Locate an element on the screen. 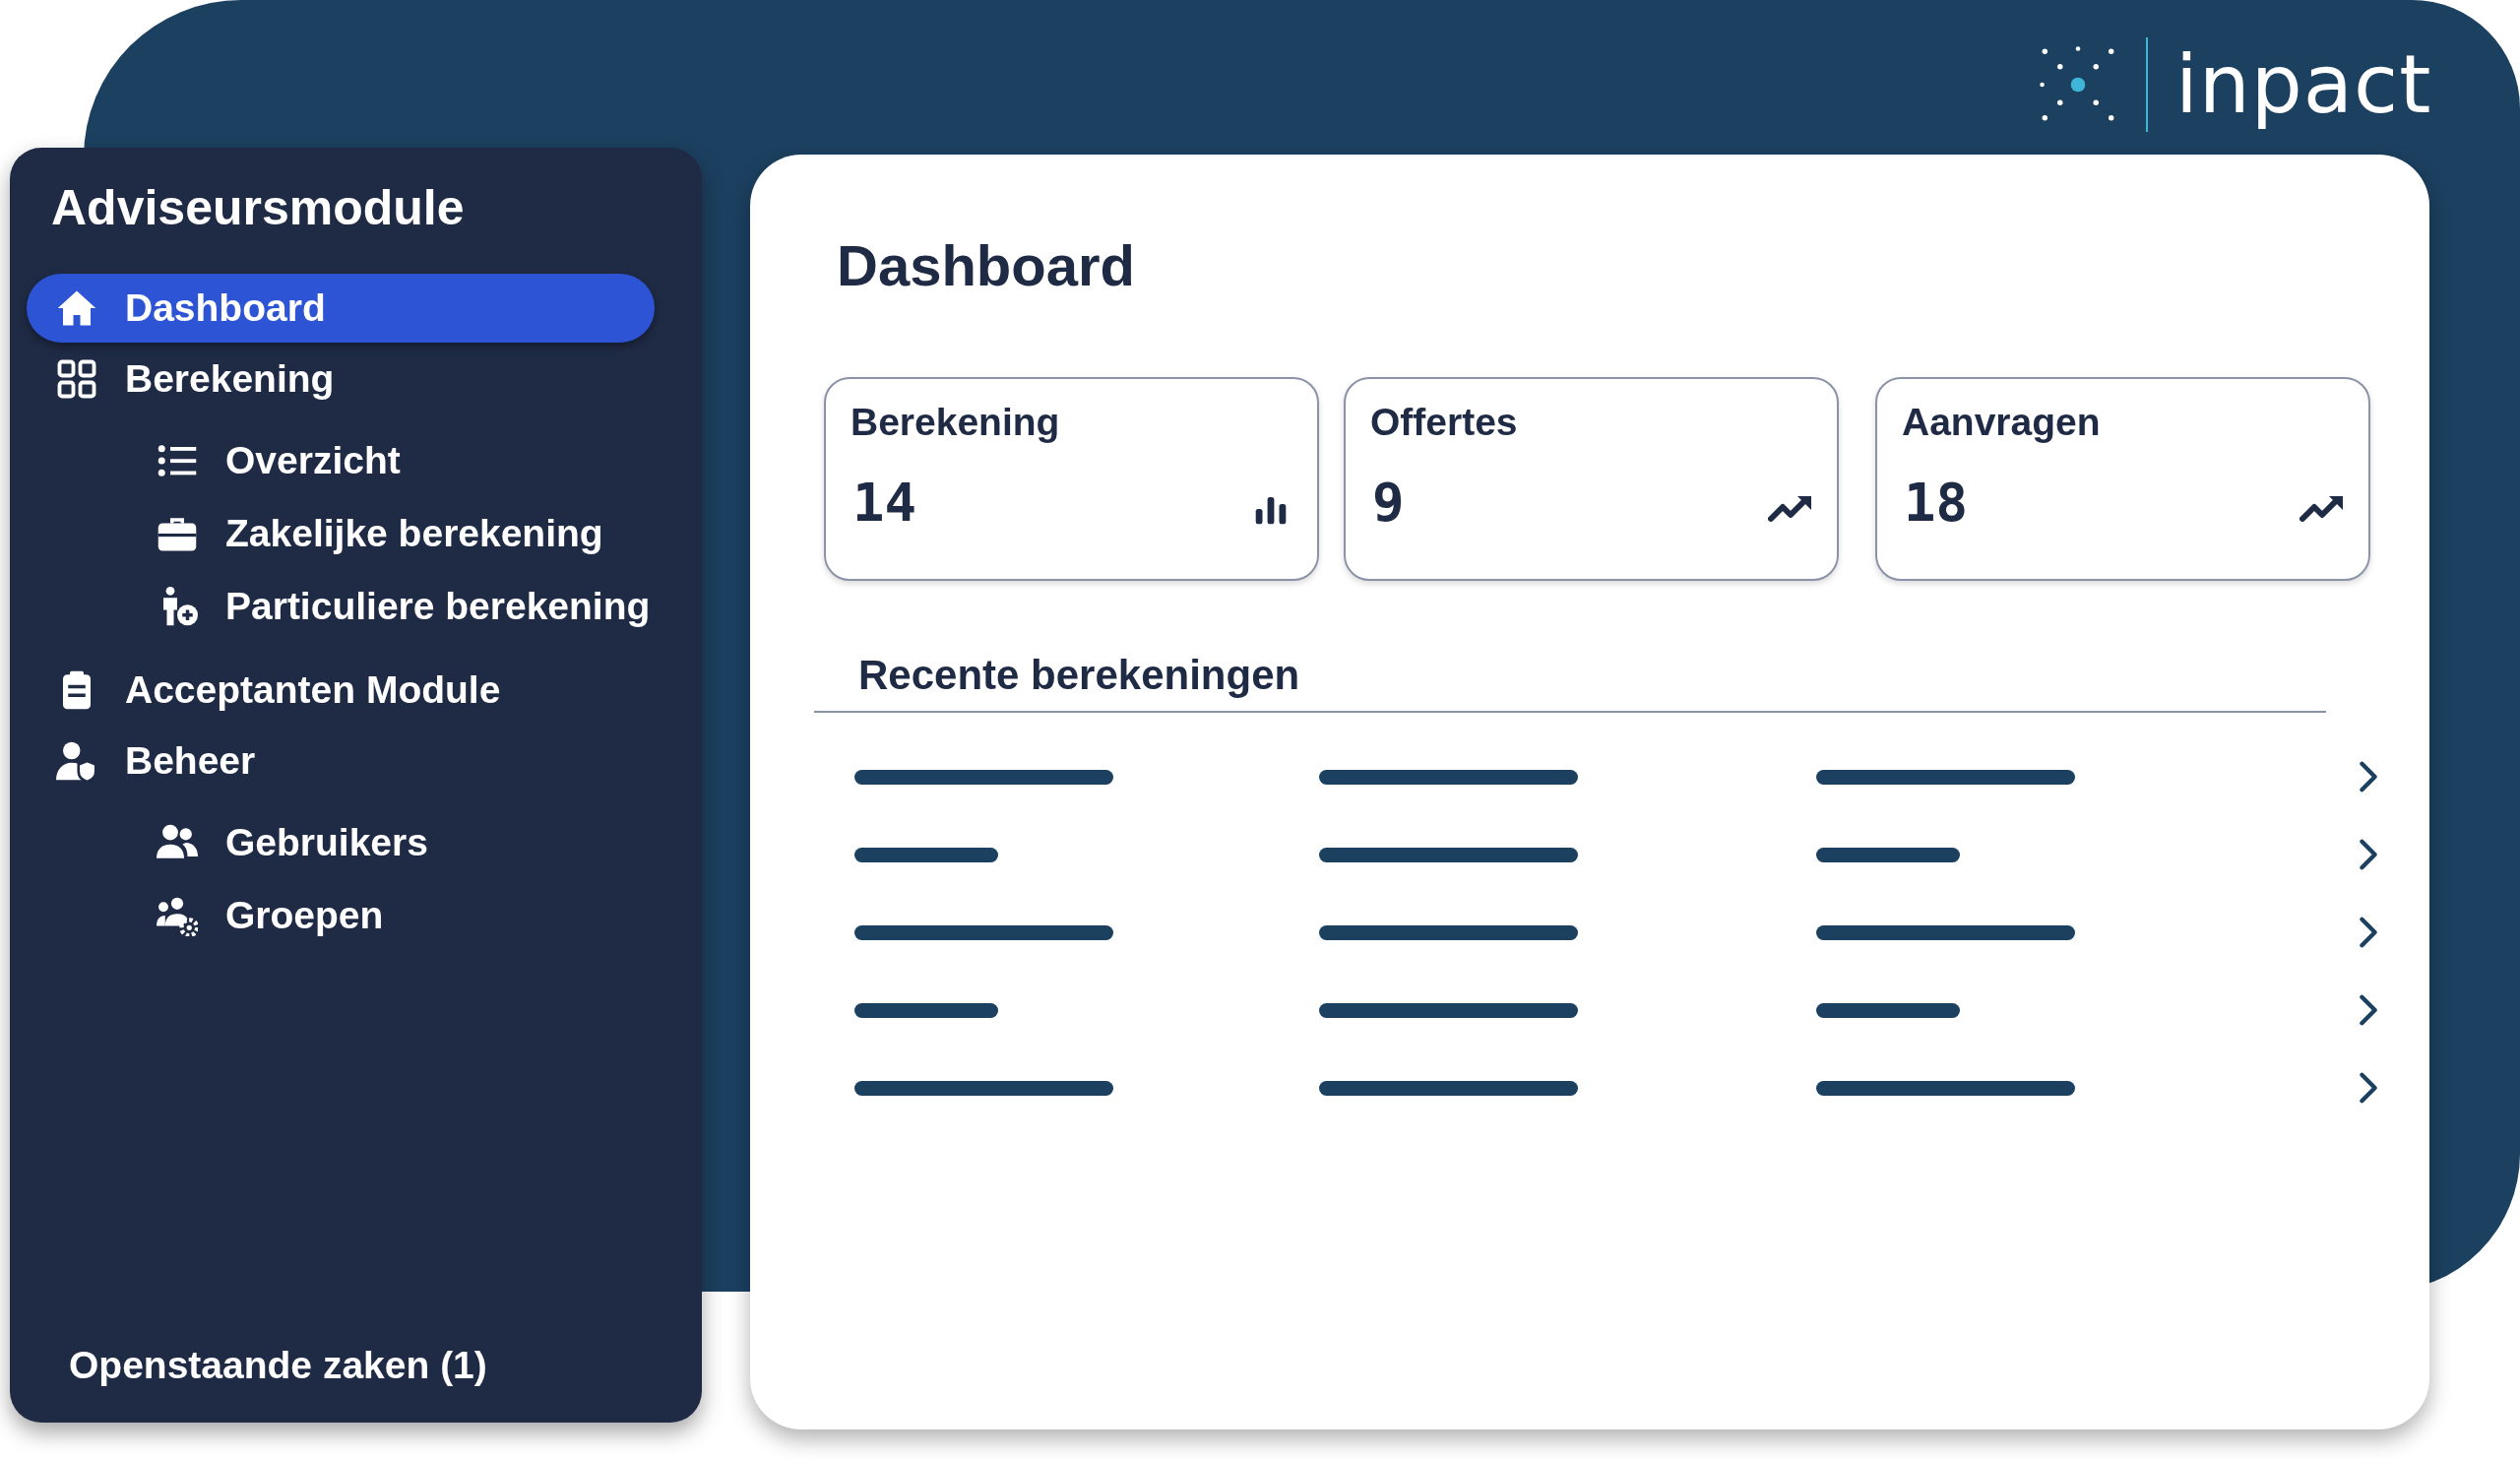 This screenshot has height=1459, width=2520. nav-subitem: Zakelijke berekening is located at coordinates (356, 533).